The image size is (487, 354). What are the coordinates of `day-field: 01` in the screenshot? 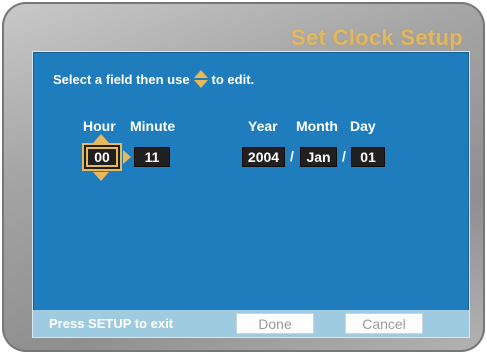 It's located at (368, 157).